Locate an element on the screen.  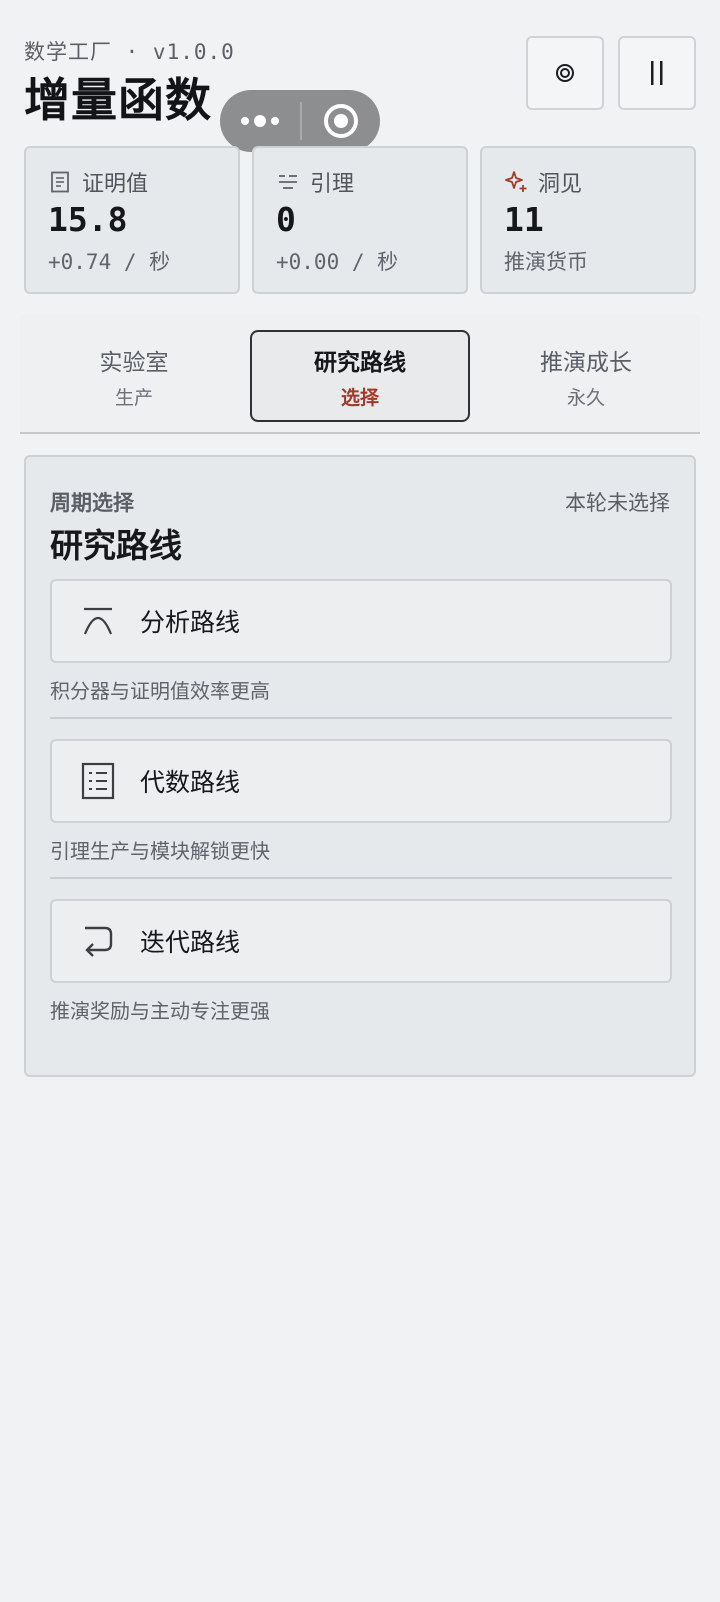
pause-button is located at coordinates (657, 73).